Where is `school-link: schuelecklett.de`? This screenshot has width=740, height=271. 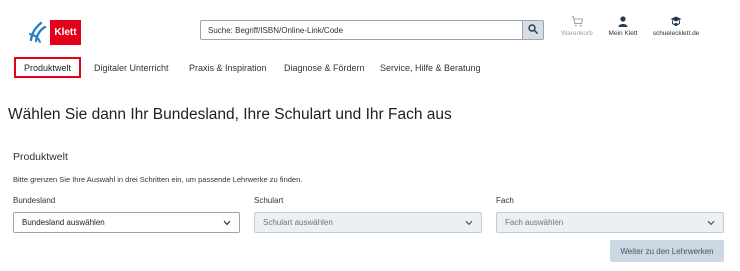
school-link: schuelecklett.de is located at coordinates (676, 26).